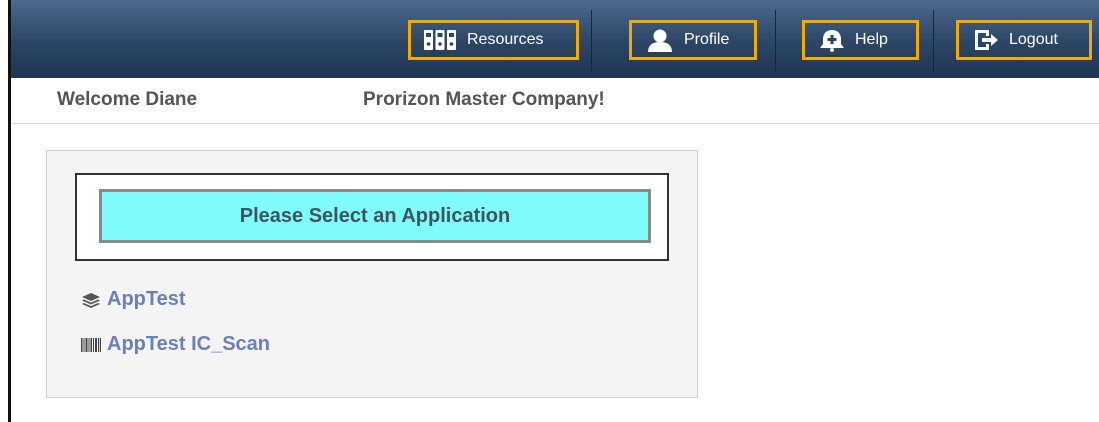 The height and width of the screenshot is (422, 1099). What do you see at coordinates (146, 299) in the screenshot?
I see `app-link-label: AppTest` at bounding box center [146, 299].